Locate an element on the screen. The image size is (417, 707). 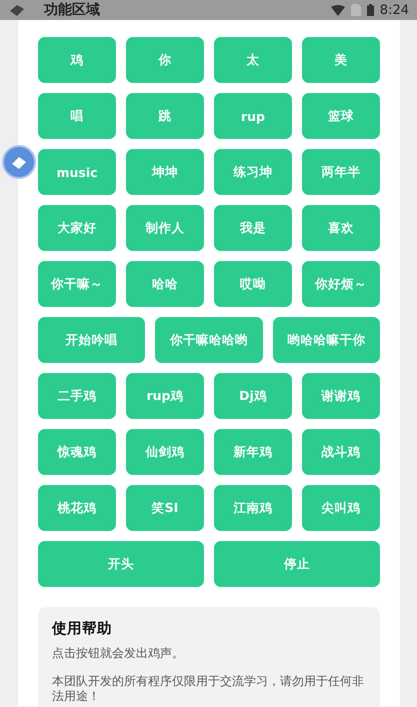
help-text: 点击按钮就会发出鸡声。 is located at coordinates (118, 653).